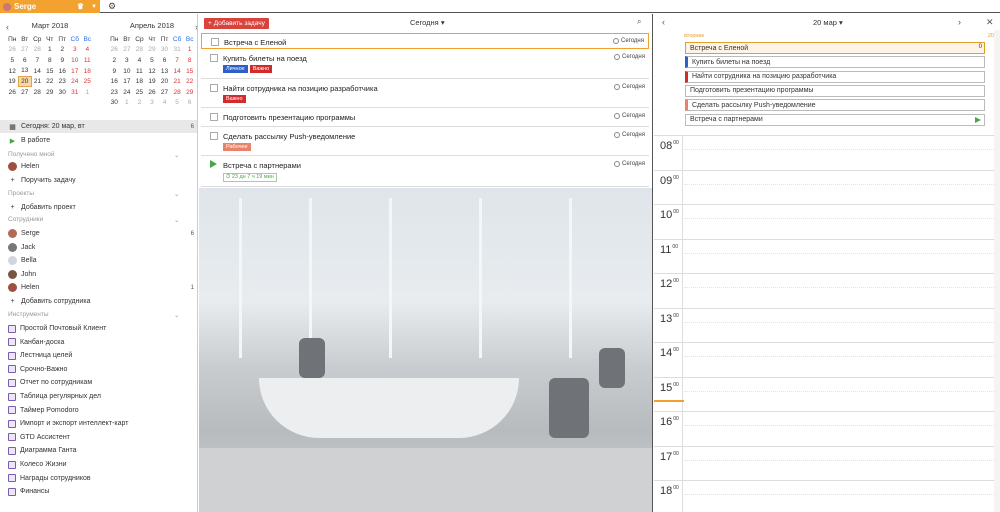  Describe the element at coordinates (112, 6) in the screenshot. I see `gear-icon: ⚙` at that location.